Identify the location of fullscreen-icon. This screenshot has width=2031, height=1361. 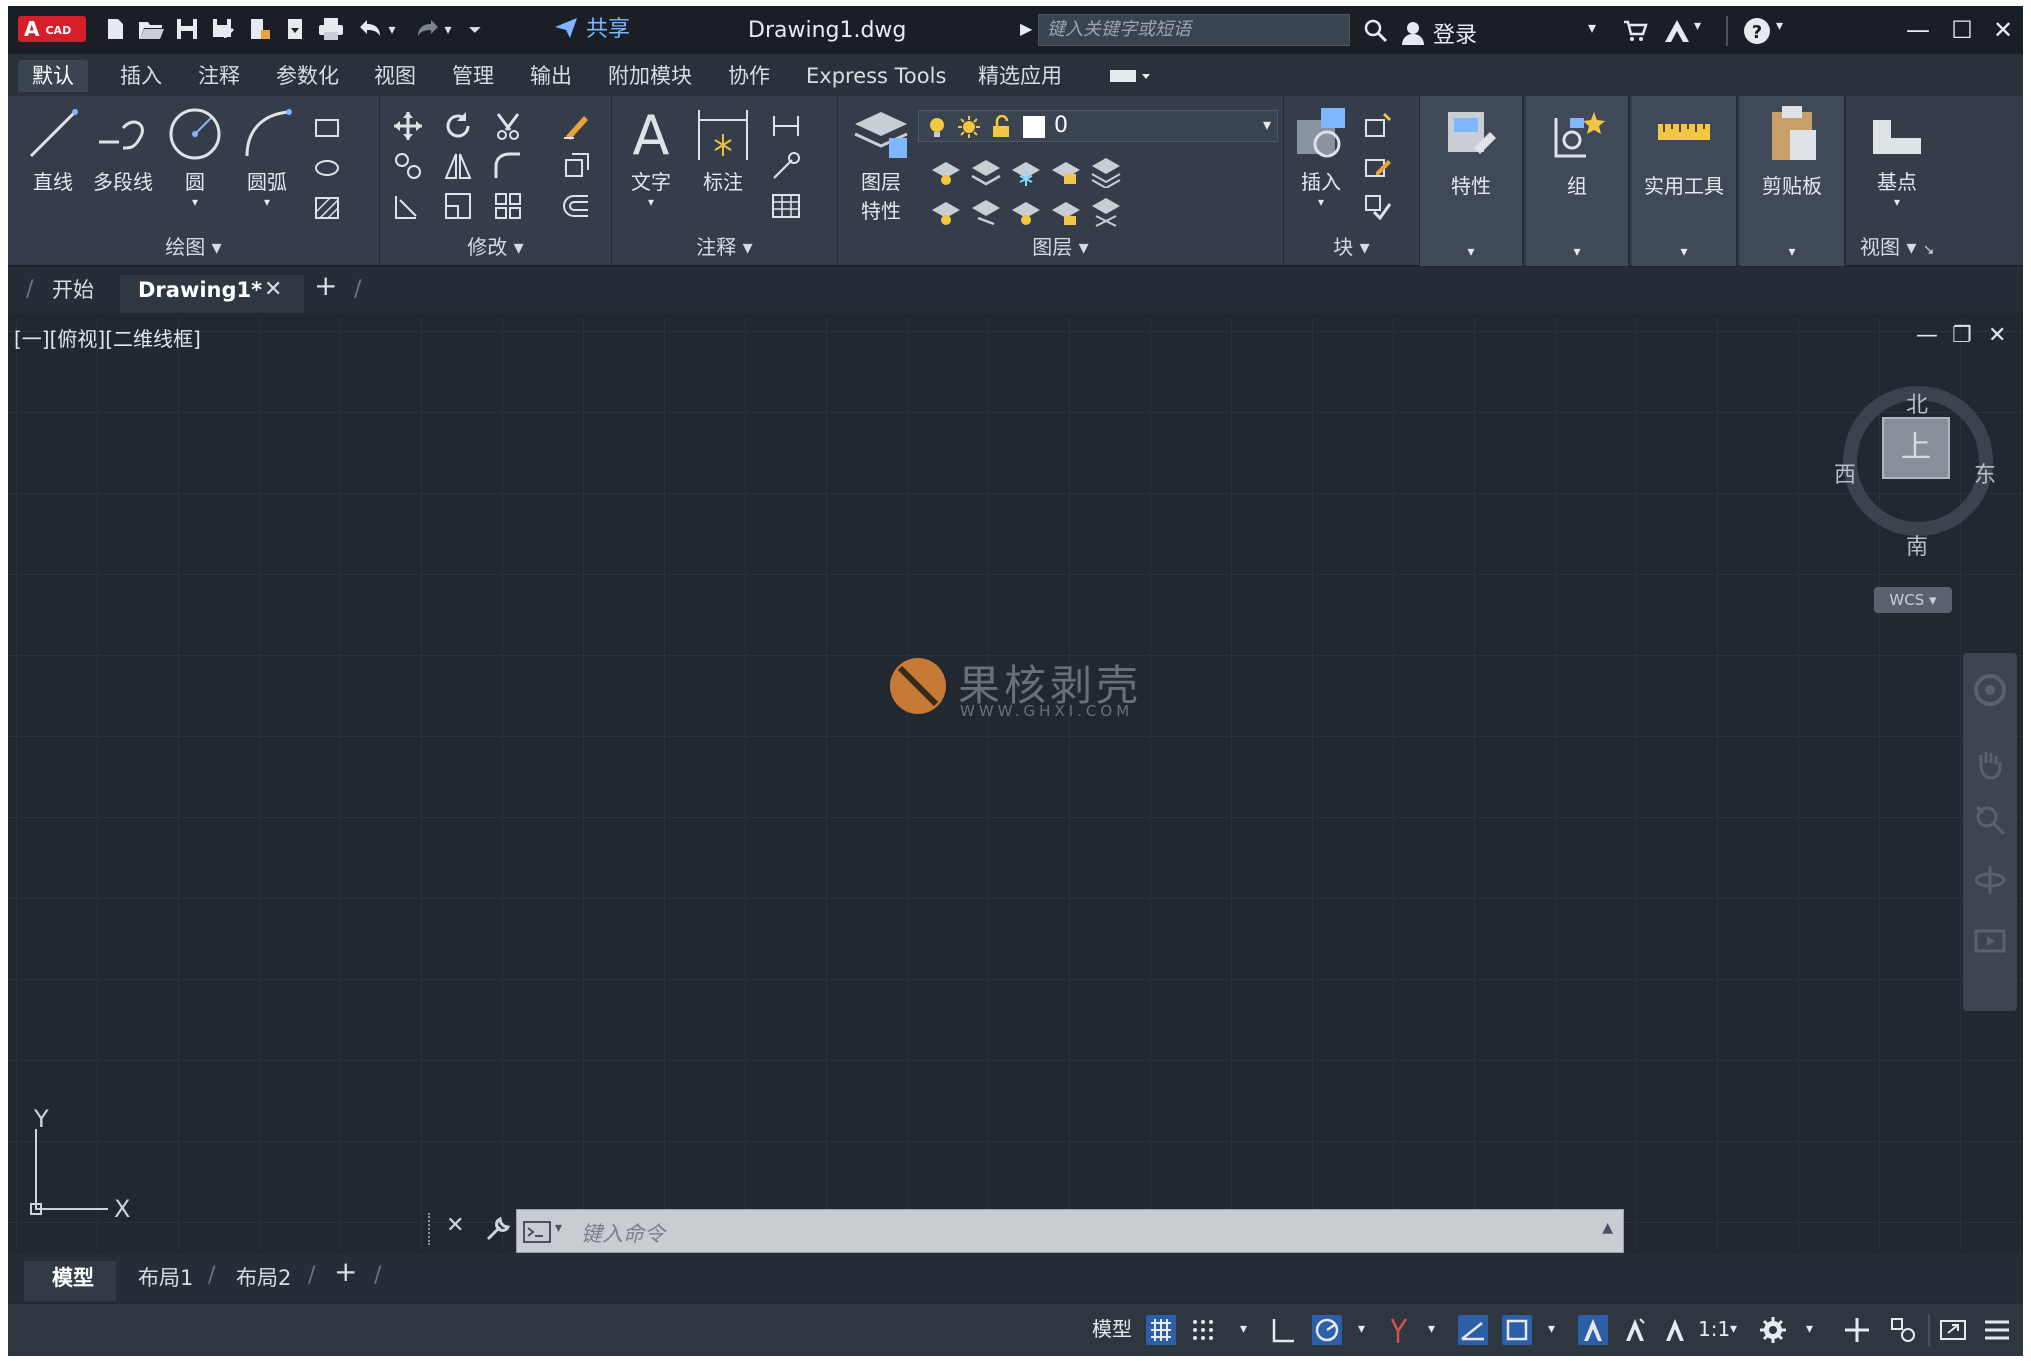
(1953, 1330).